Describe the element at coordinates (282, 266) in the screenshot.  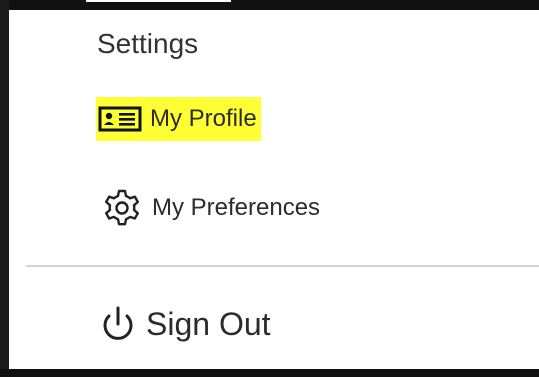
I see `menu-divider` at that location.